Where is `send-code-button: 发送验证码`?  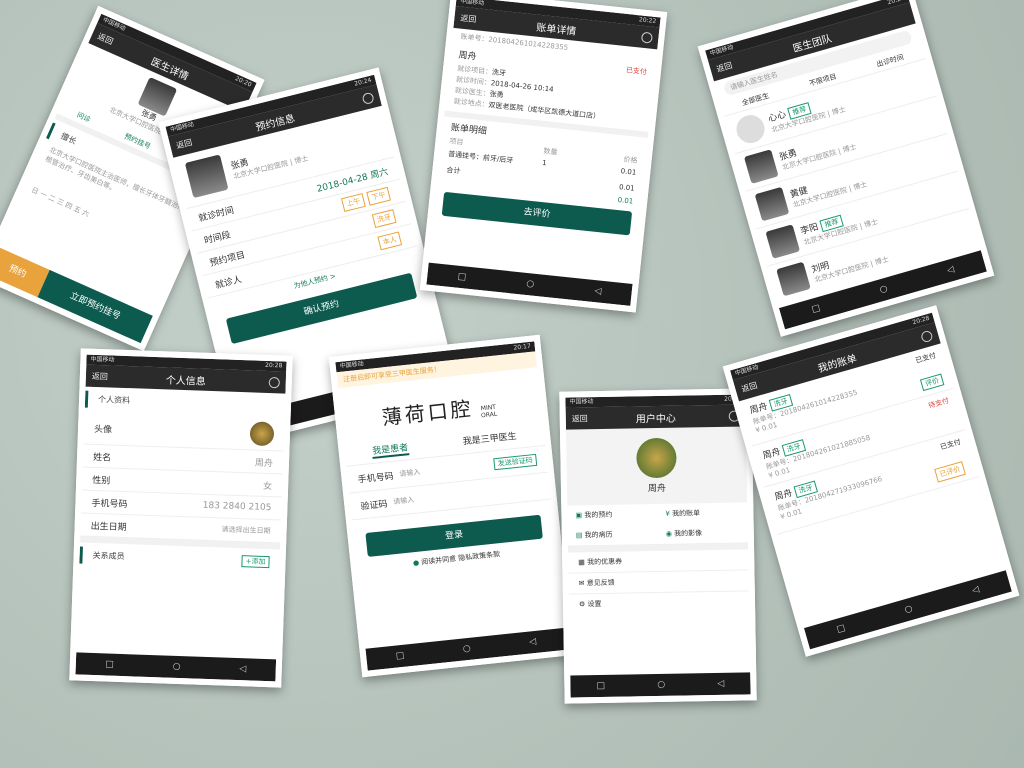
send-code-button: 发送验证码 is located at coordinates (515, 462).